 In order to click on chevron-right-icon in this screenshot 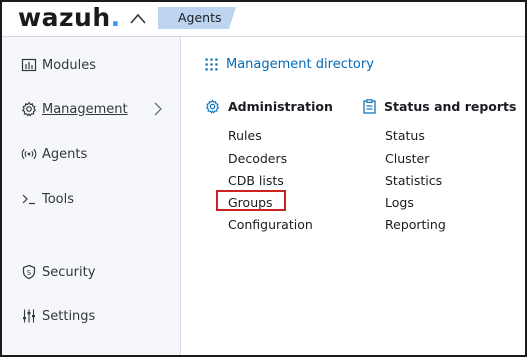, I will do `click(158, 109)`.